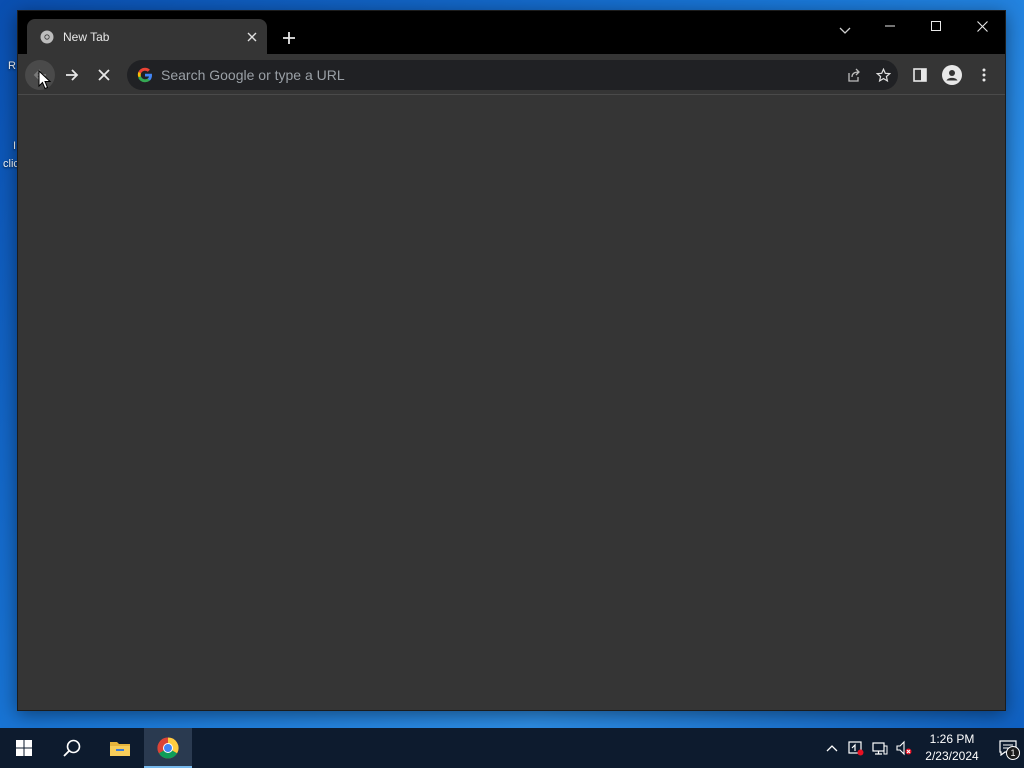  I want to click on close-window-button, so click(982, 26).